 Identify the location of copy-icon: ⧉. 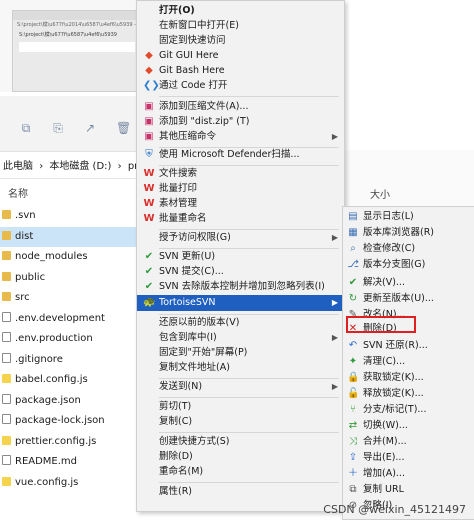
(26, 128).